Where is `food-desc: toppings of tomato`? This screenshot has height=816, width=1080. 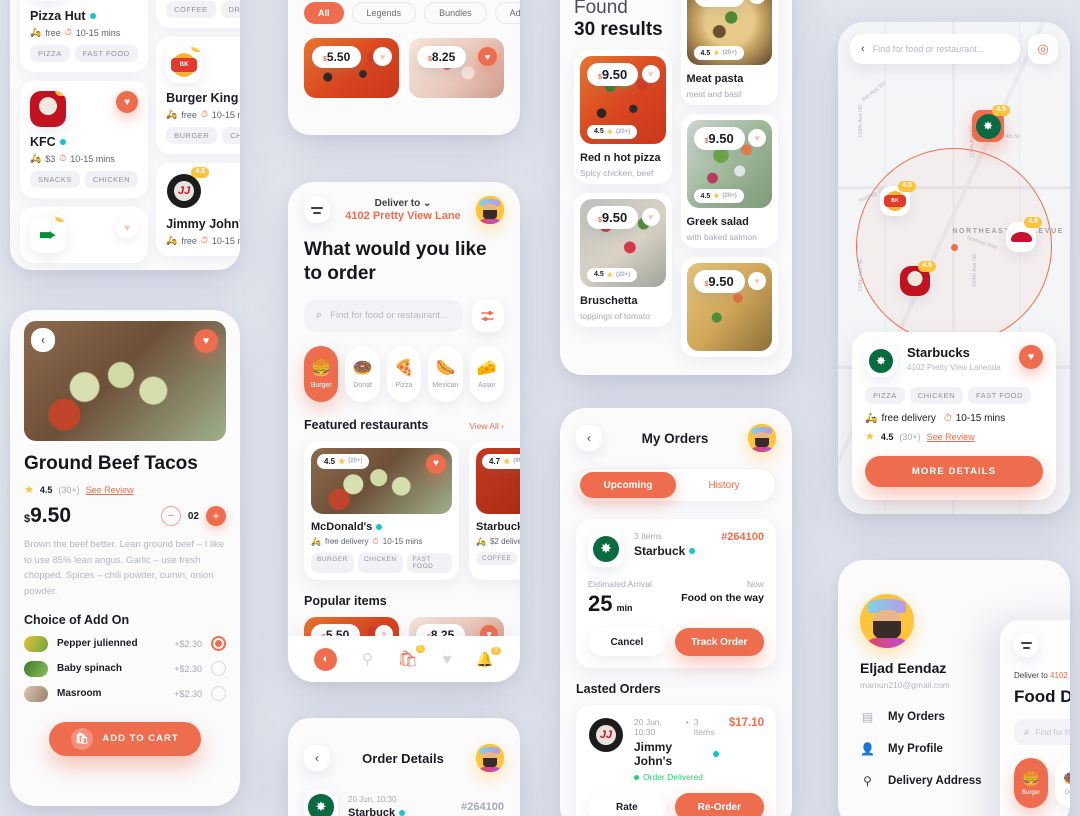
food-desc: toppings of tomato is located at coordinates (615, 315).